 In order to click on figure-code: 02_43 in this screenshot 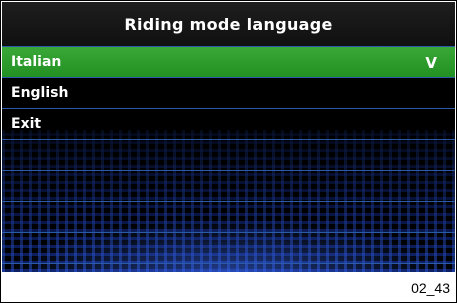, I will do `click(430, 288)`.